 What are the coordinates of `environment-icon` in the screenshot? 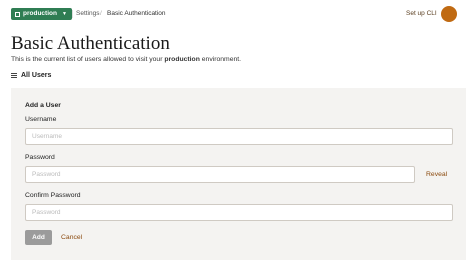 It's located at (17, 14).